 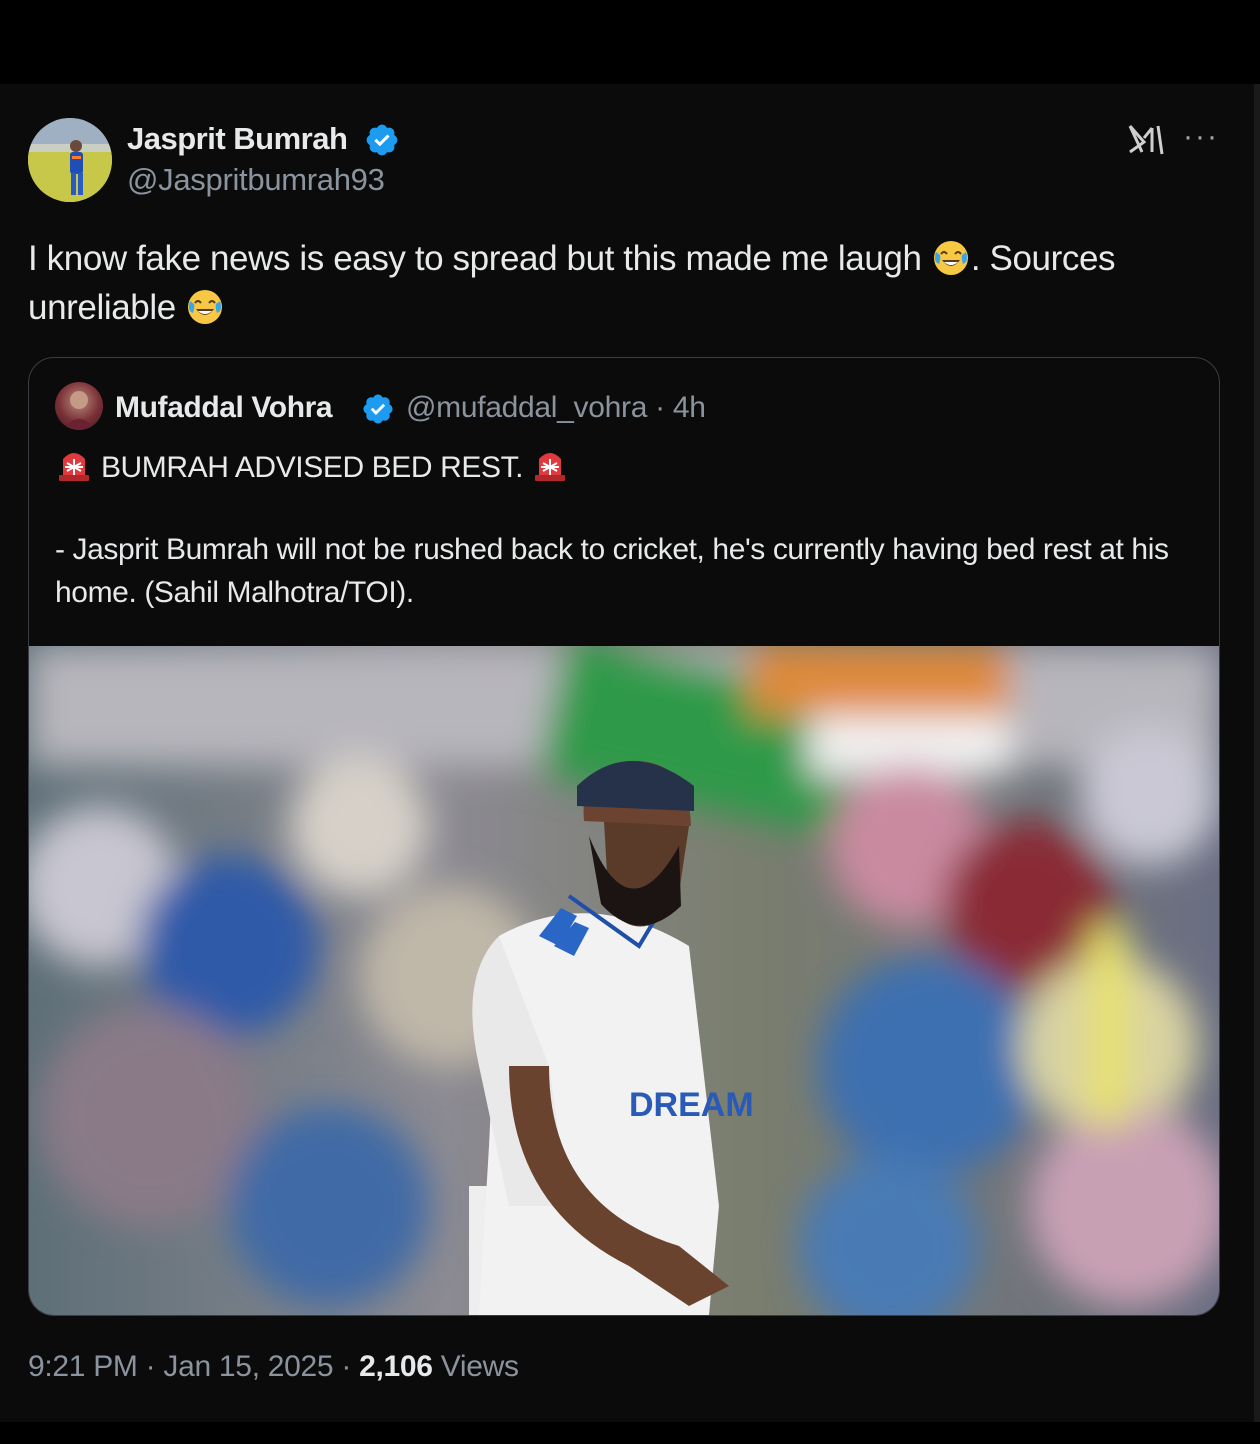 I want to click on more-options-icon: ···, so click(x=1201, y=137).